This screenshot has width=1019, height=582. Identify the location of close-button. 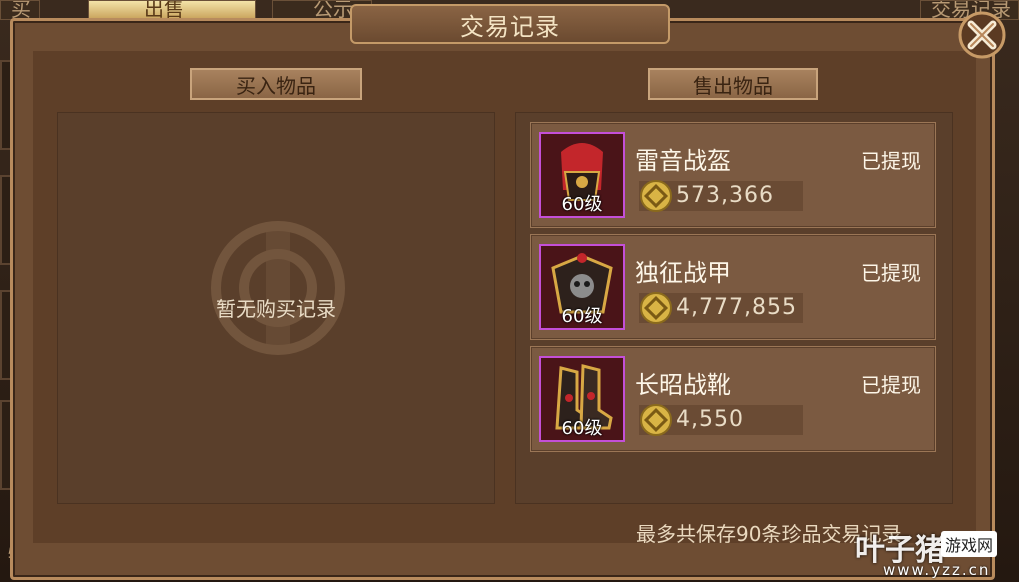
(982, 35).